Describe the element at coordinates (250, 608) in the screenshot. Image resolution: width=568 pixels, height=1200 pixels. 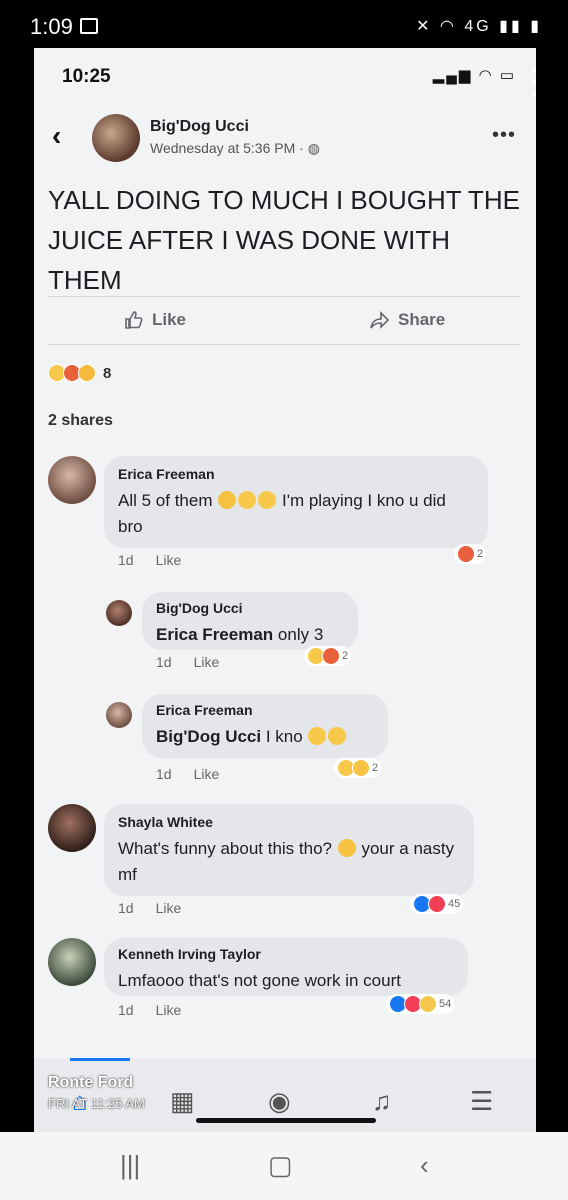
I see `comment-author: Big'Dog Ucci` at that location.